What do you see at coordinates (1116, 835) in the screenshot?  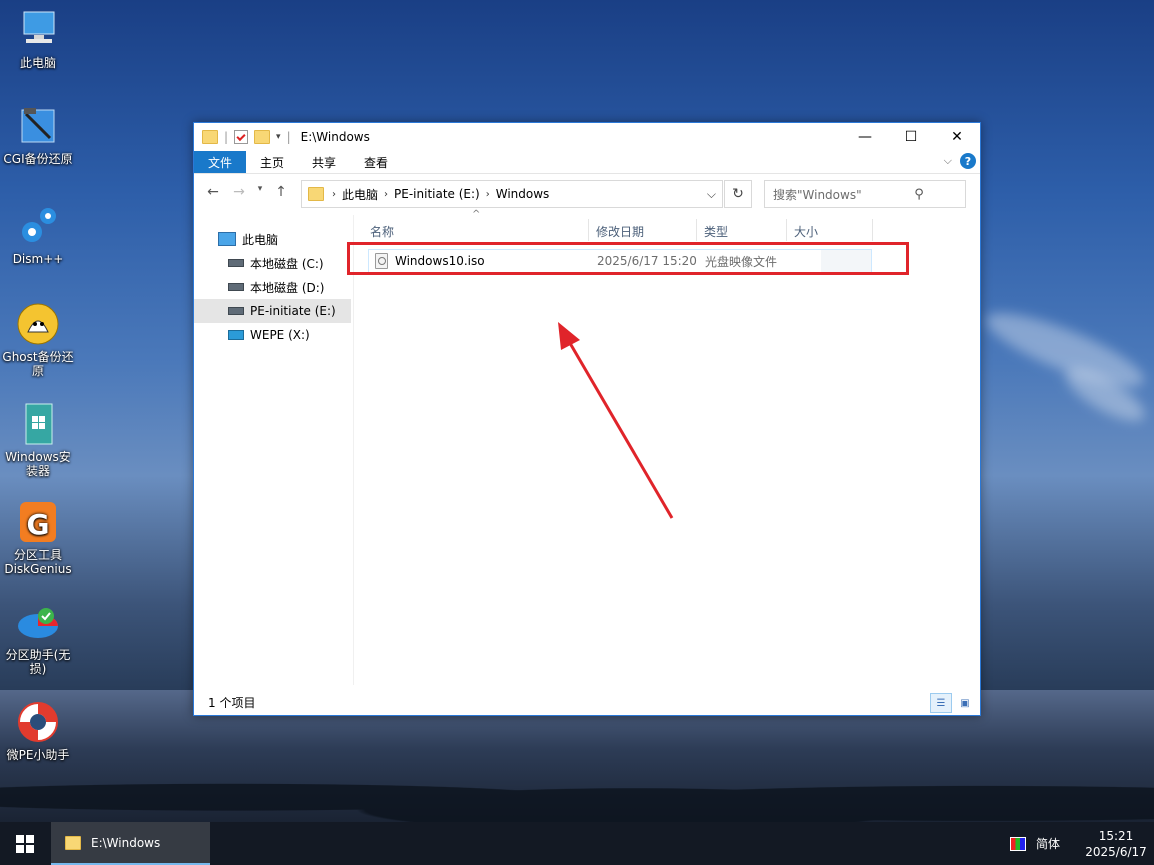 I see `clock-time: 15:21` at bounding box center [1116, 835].